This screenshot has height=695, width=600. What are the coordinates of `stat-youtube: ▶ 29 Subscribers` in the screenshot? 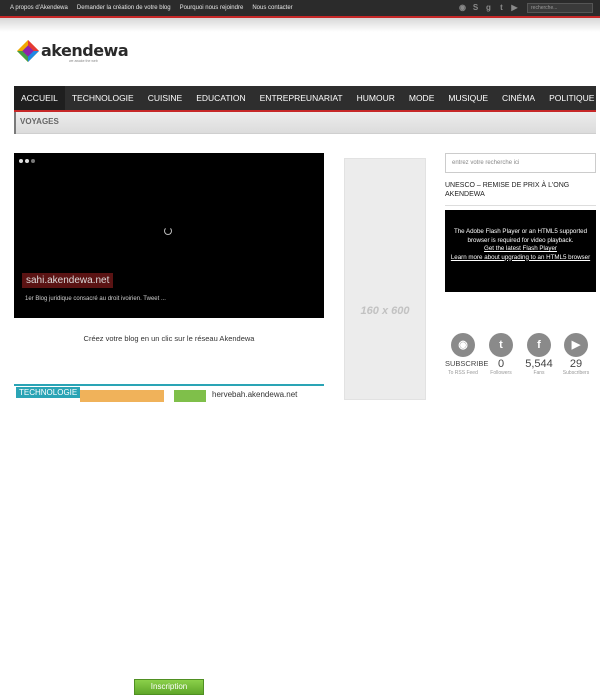 It's located at (576, 354).